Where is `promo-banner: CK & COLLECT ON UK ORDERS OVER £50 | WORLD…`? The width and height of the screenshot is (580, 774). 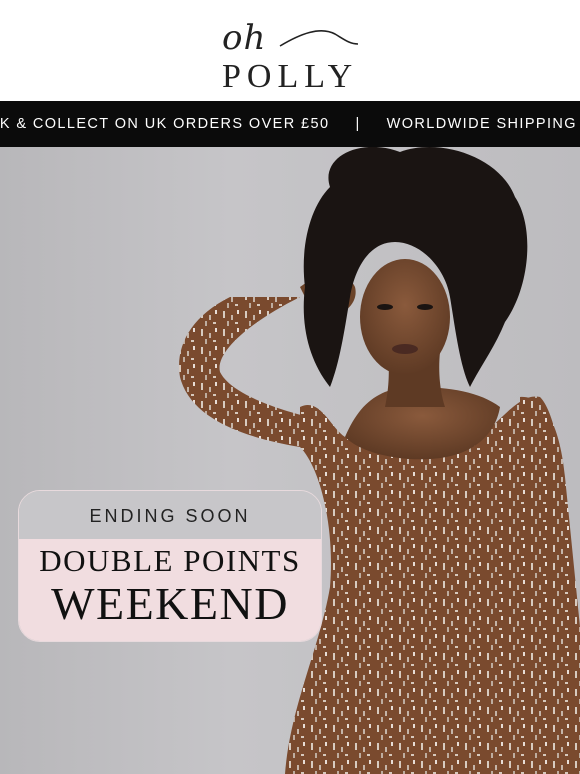 promo-banner: CK & COLLECT ON UK ORDERS OVER £50 | WORLD… is located at coordinates (290, 124).